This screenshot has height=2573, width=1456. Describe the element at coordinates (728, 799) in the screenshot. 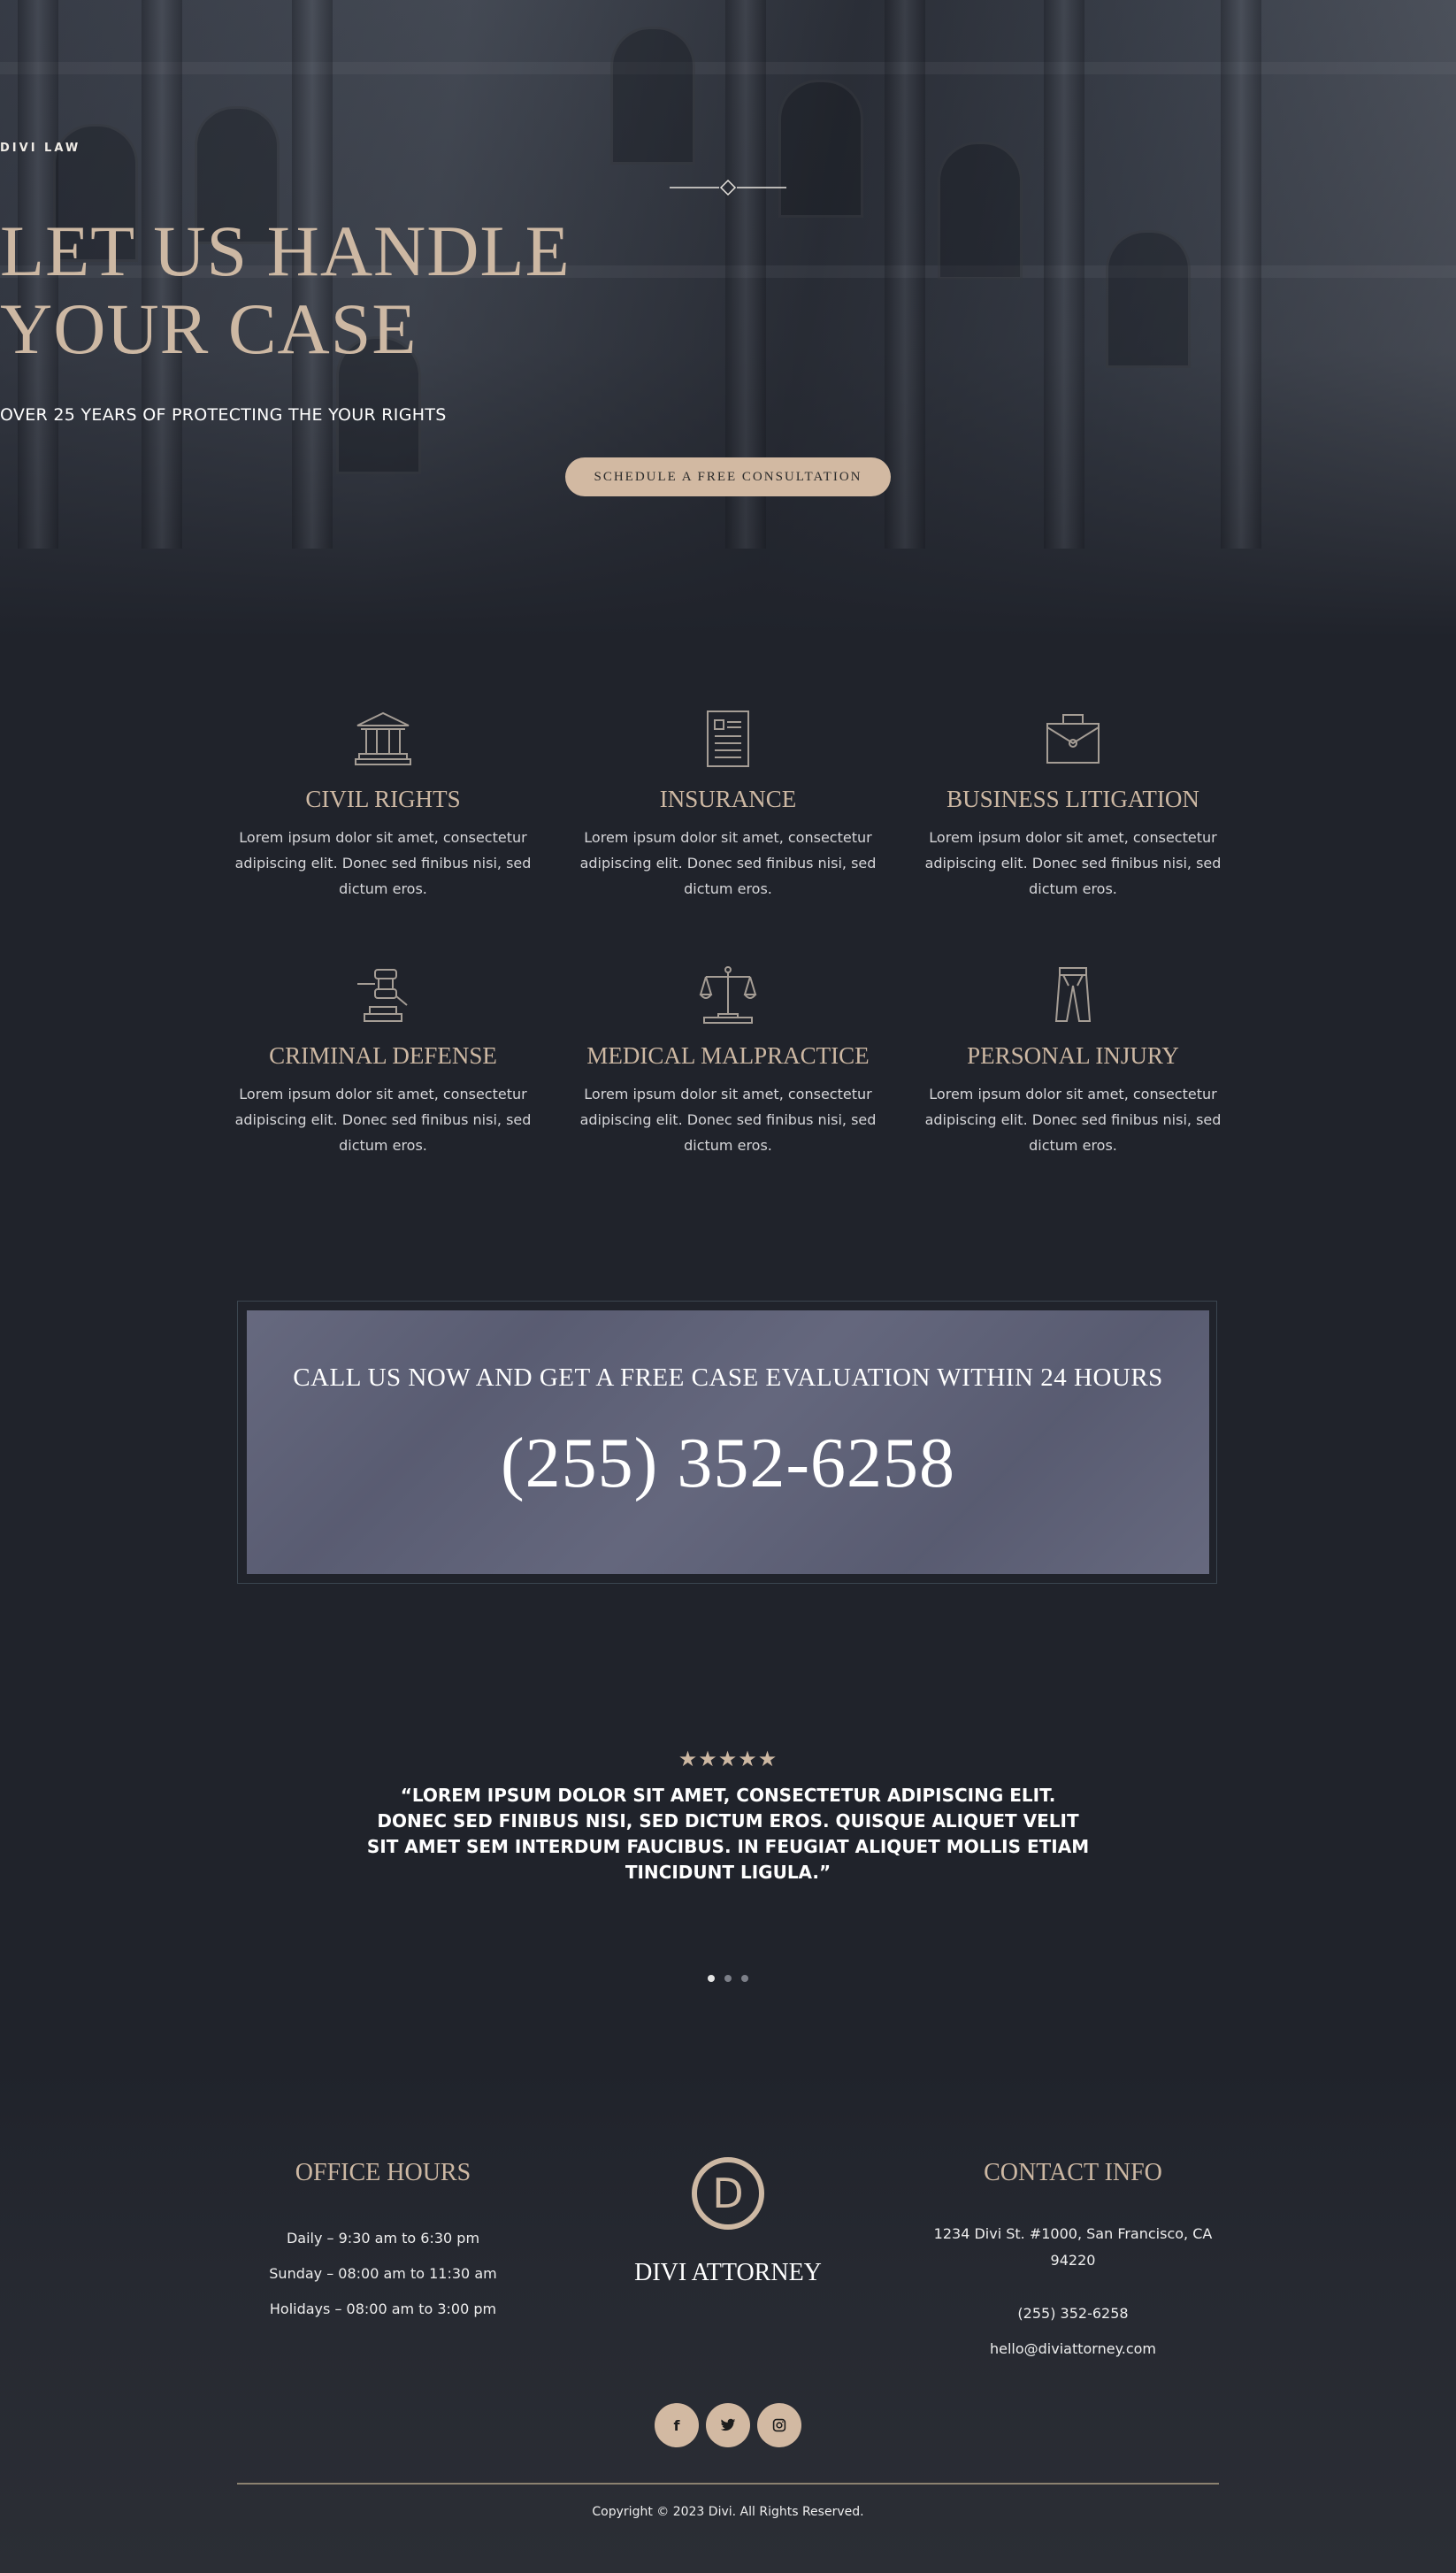

I see `service-title: INSURANCE` at that location.